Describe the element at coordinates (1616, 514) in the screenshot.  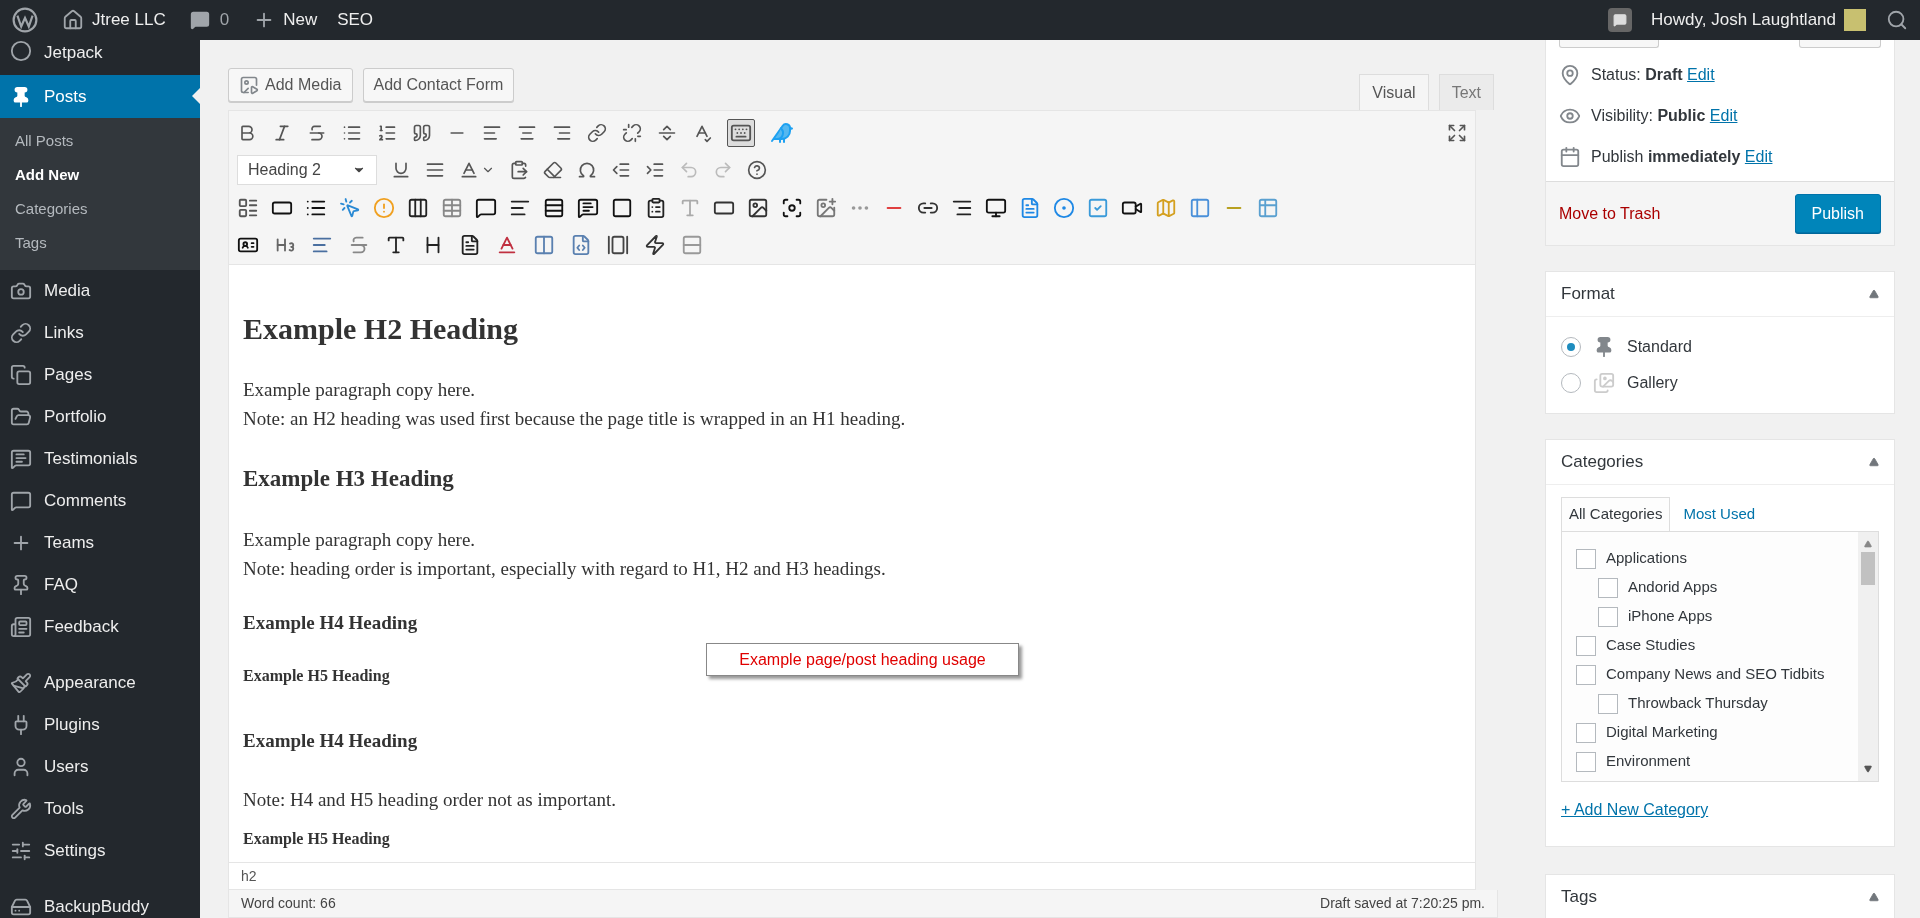
I see `category-tab: All Categories` at that location.